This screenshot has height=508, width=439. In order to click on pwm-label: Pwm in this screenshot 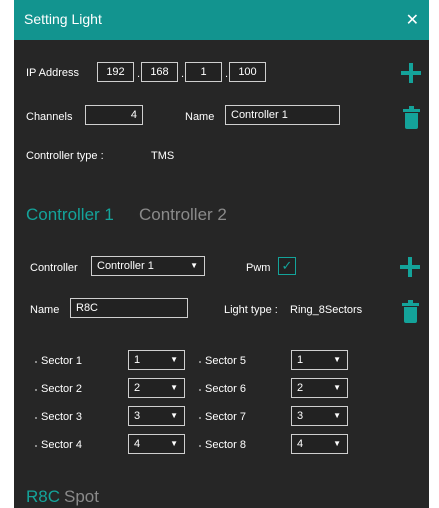, I will do `click(258, 268)`.